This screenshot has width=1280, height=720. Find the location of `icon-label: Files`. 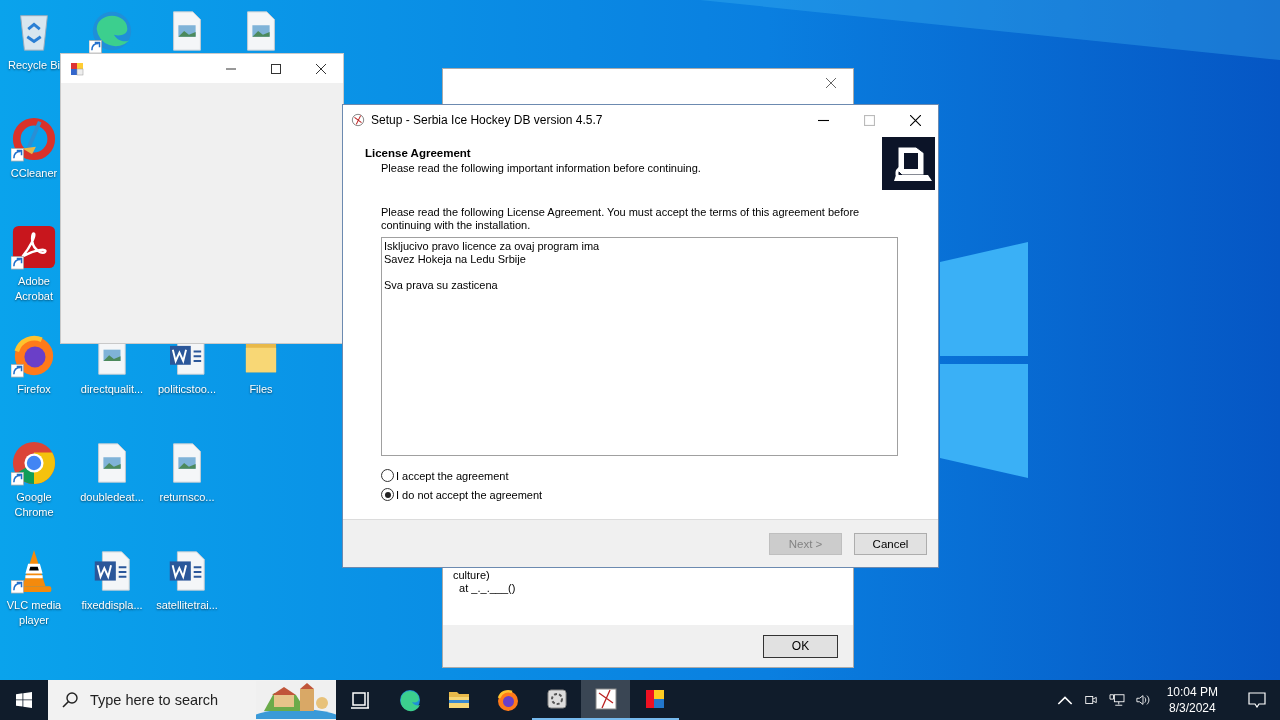

icon-label: Files is located at coordinates (261, 389).